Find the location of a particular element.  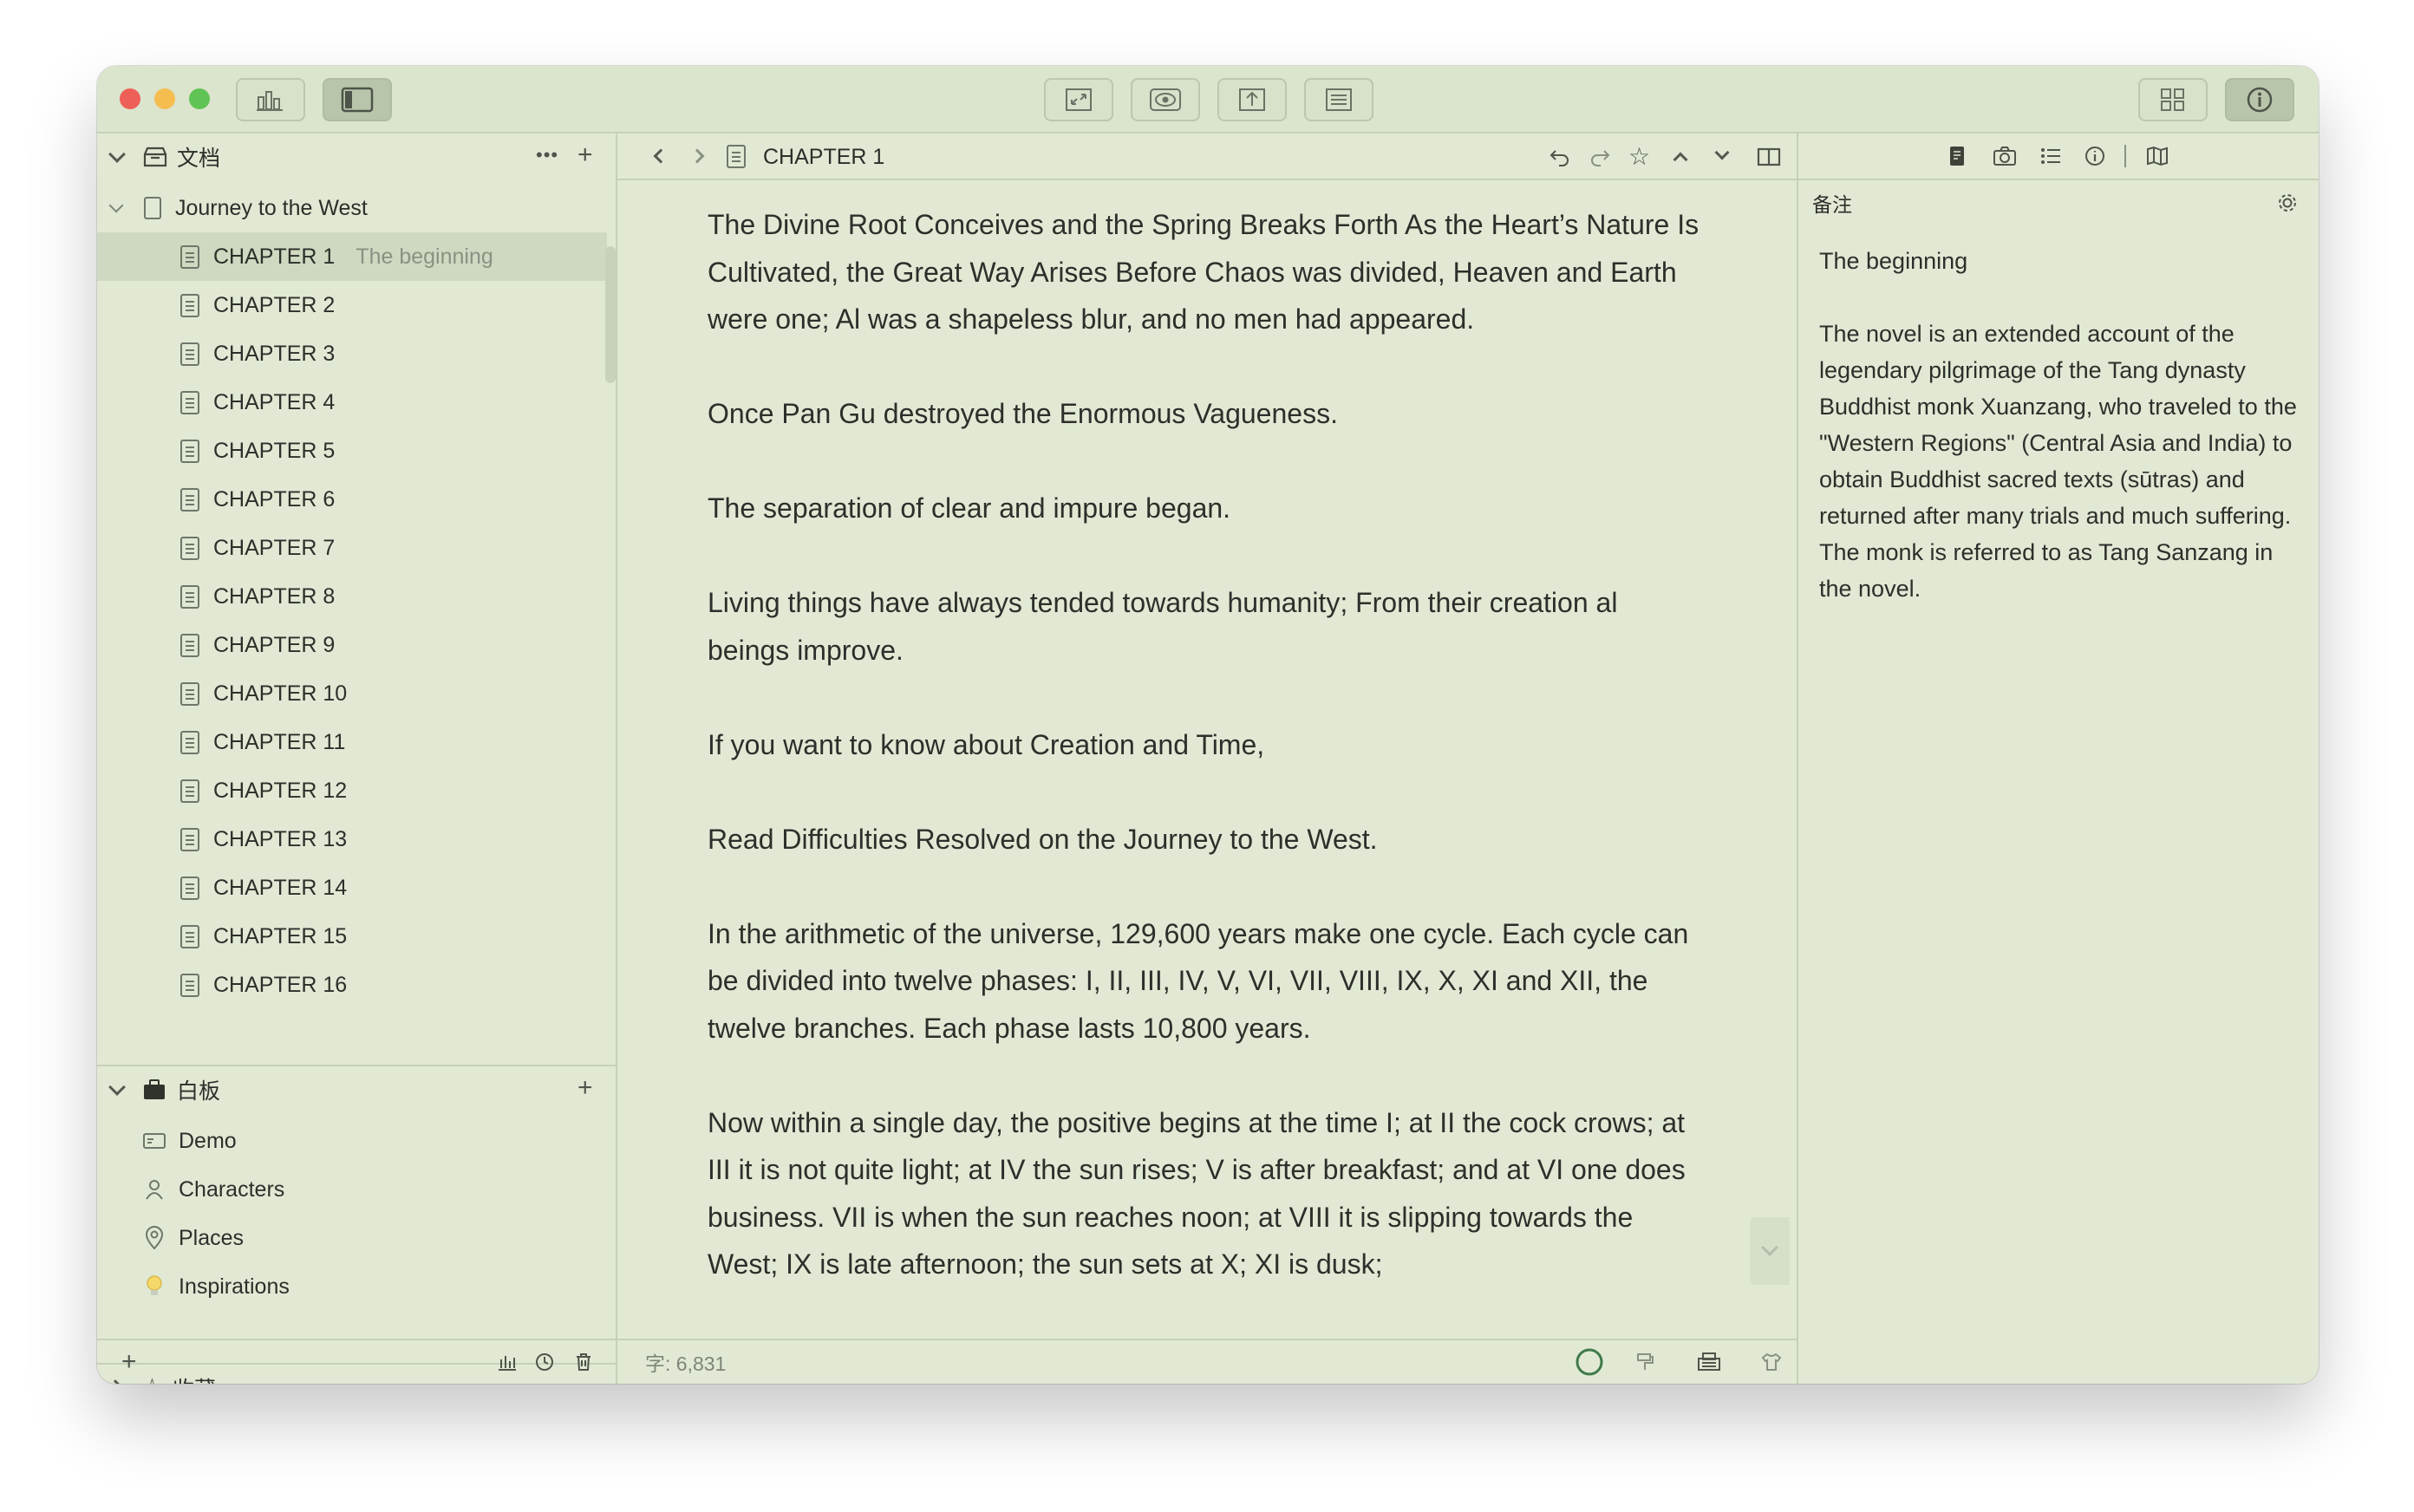

fullscreen-icon is located at coordinates (1079, 100).